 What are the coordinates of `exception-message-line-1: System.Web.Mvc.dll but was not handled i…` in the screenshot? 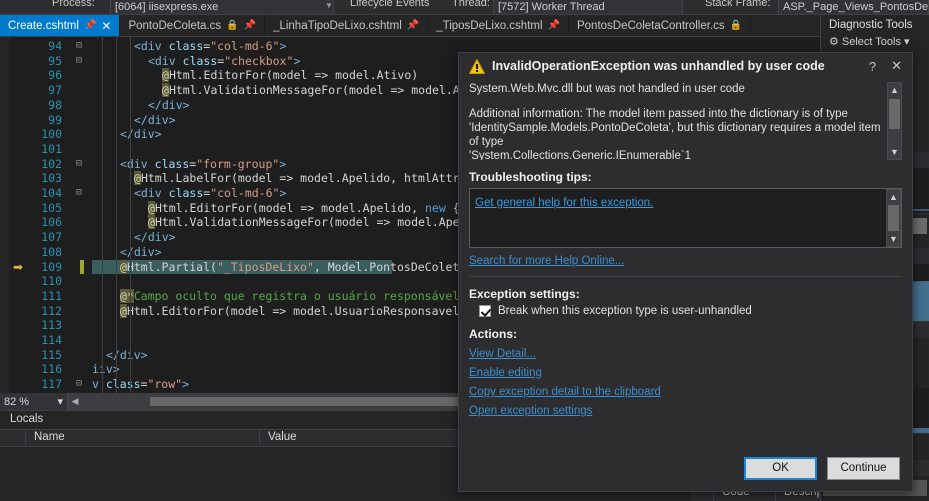 It's located at (607, 89).